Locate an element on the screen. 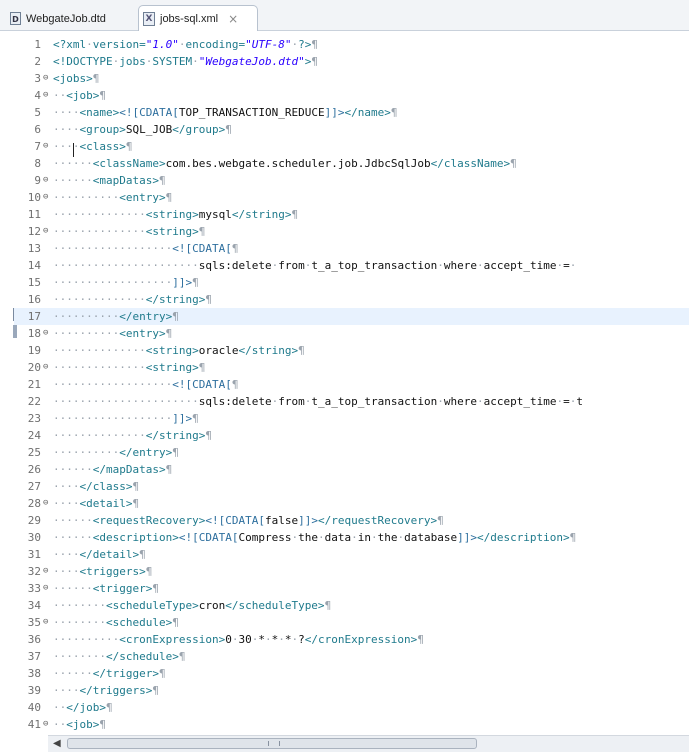 The height and width of the screenshot is (752, 689). line-text: ··················]]>¶ is located at coordinates (126, 418).